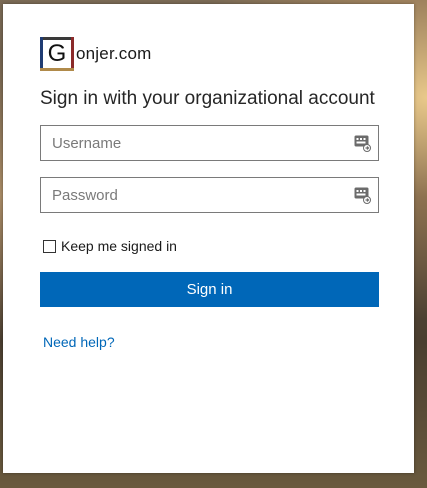 Image resolution: width=427 pixels, height=488 pixels. Describe the element at coordinates (114, 53) in the screenshot. I see `brand-name: onjer.com` at that location.